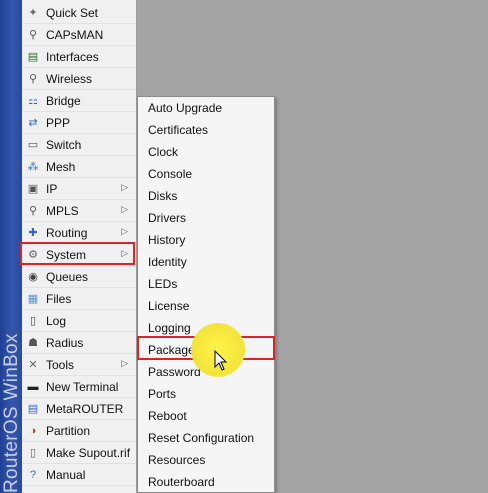 The height and width of the screenshot is (493, 488). What do you see at coordinates (61, 166) in the screenshot?
I see `menu-item-label: Mesh` at bounding box center [61, 166].